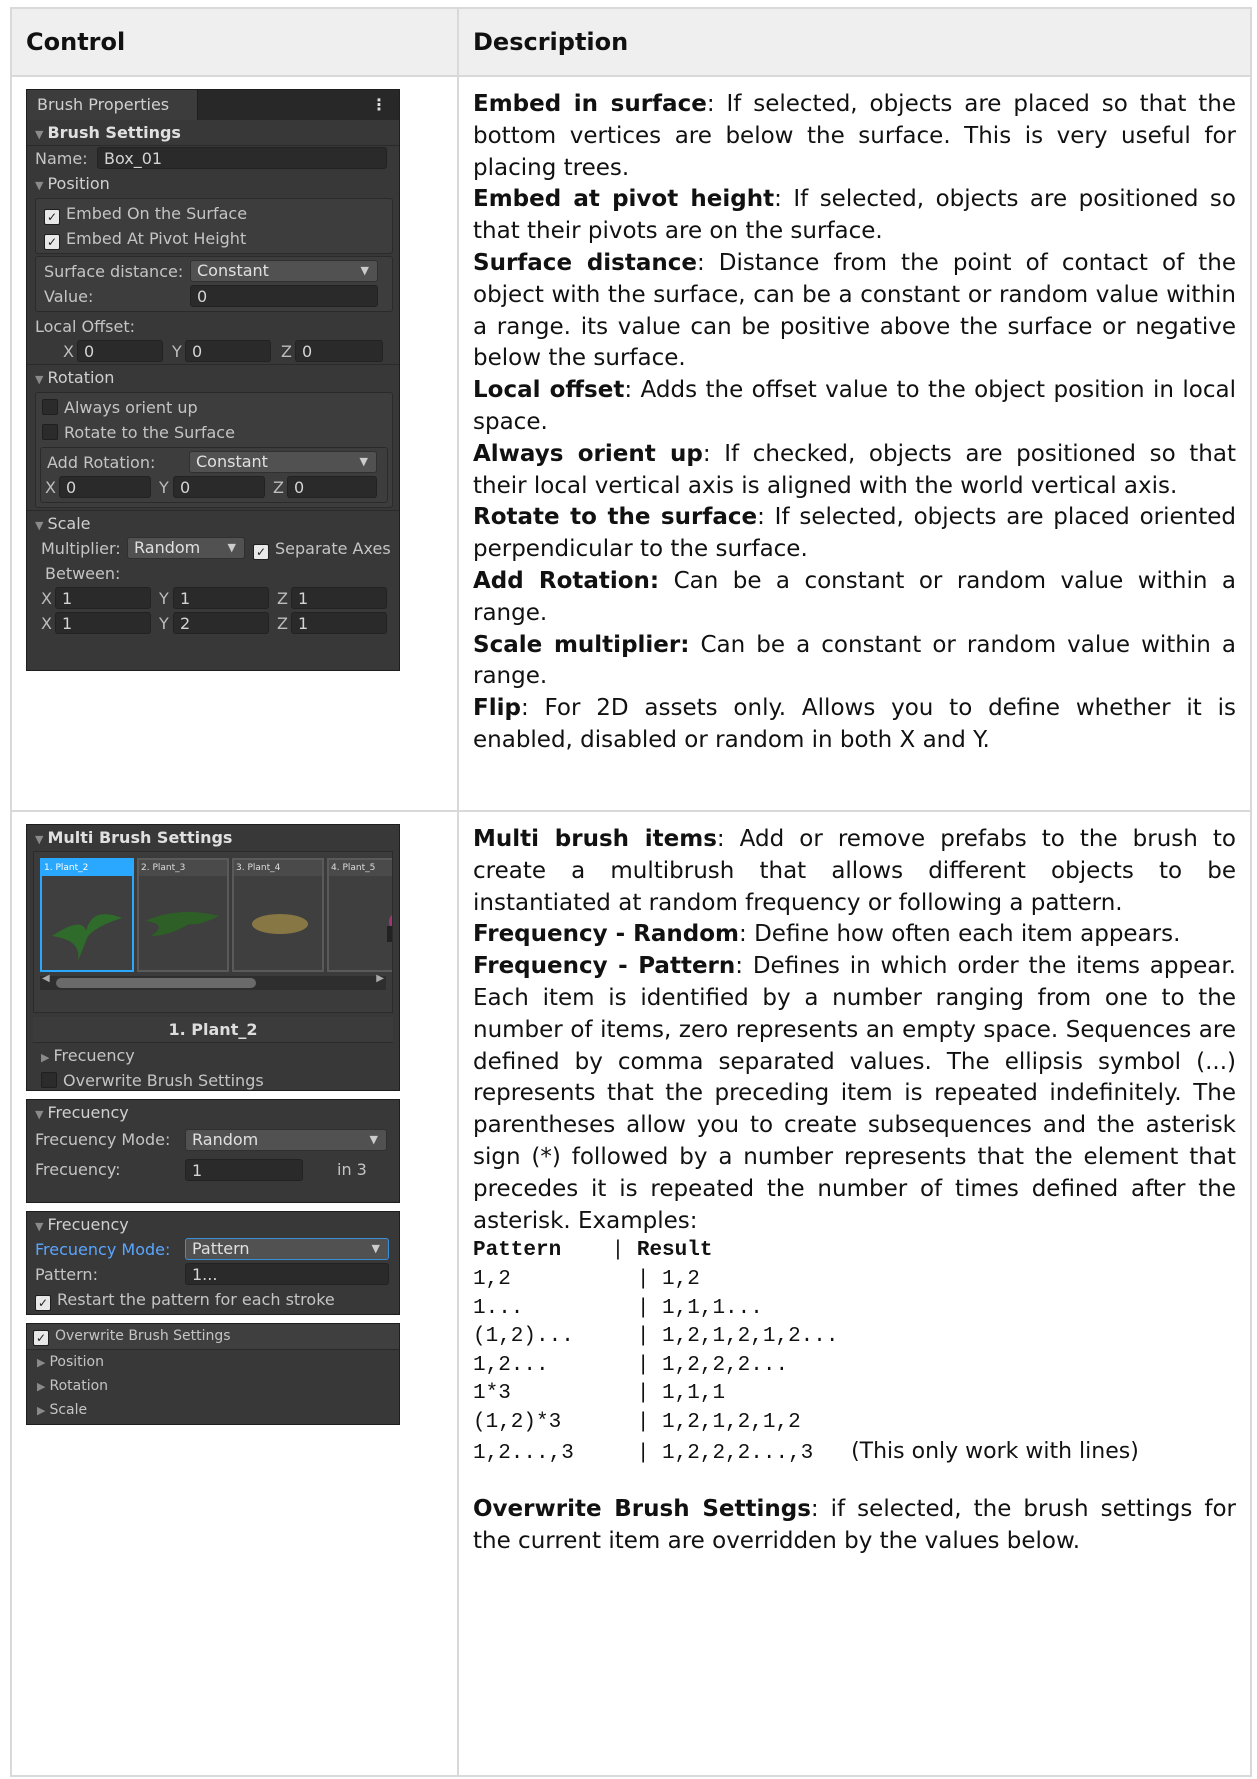  I want to click on desc-body: : Define how often each item appears., so click(960, 934).